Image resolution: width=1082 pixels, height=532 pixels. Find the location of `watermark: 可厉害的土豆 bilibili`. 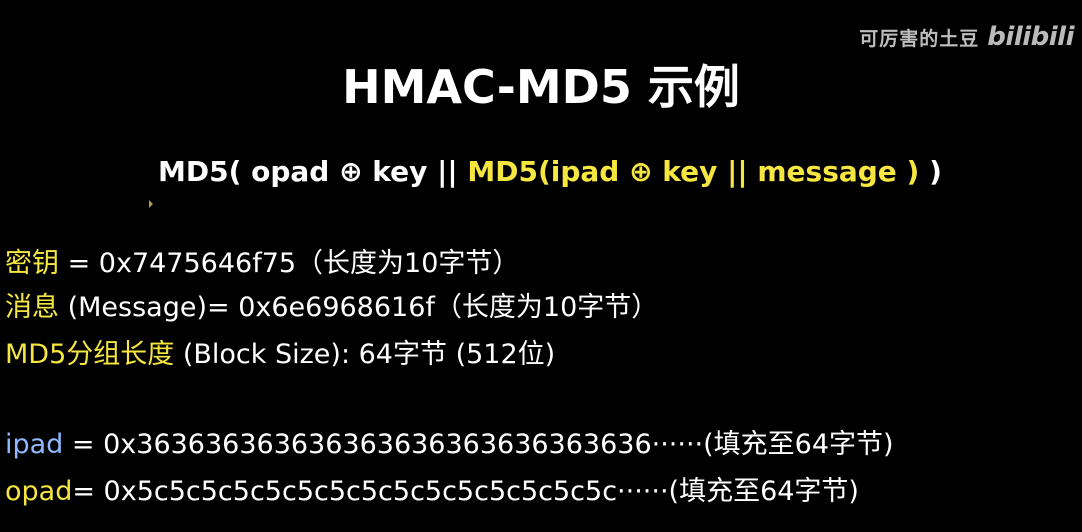

watermark: 可厉害的土豆 bilibili is located at coordinates (966, 37).